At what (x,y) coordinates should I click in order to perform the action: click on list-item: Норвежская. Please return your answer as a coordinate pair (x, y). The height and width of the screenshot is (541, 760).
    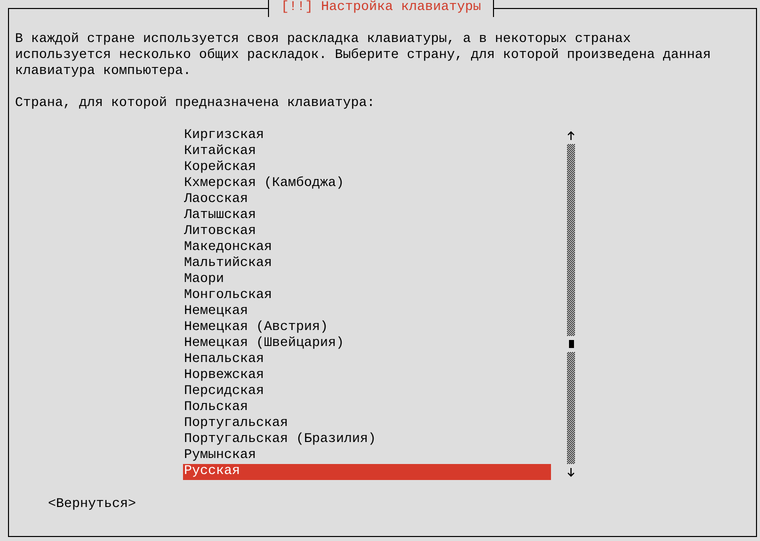
    Looking at the image, I should click on (367, 376).